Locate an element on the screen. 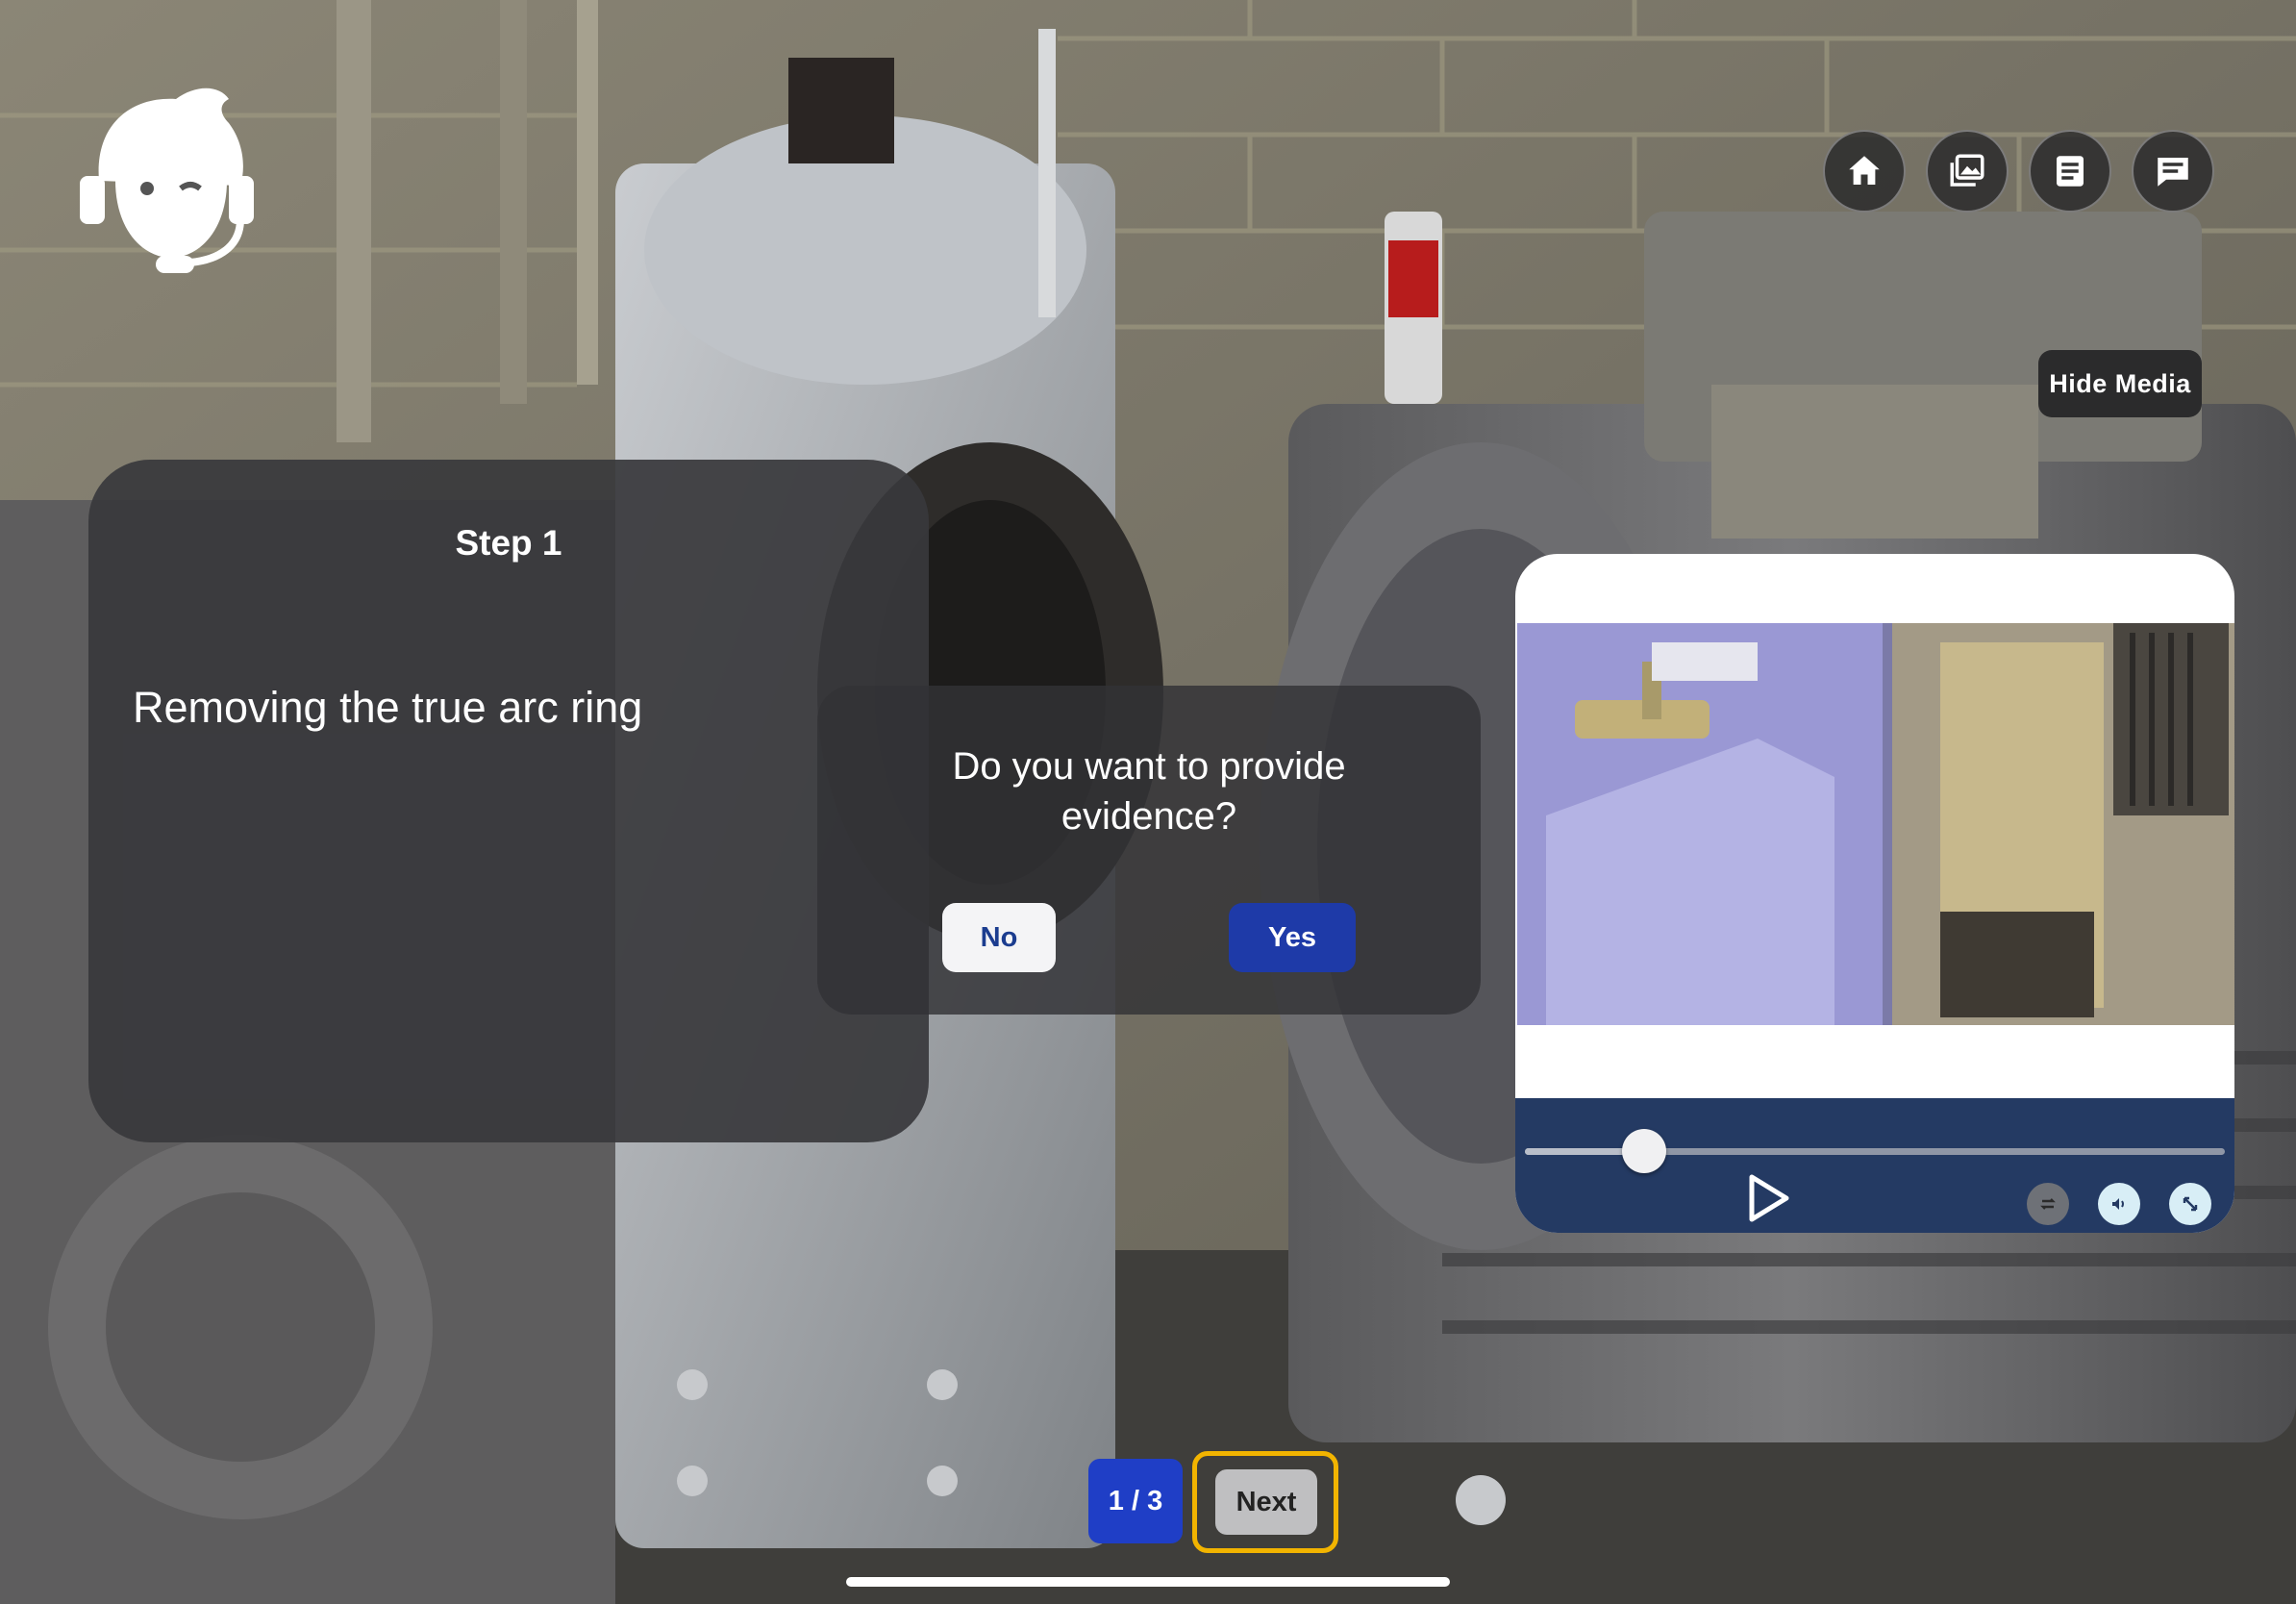 This screenshot has width=2296, height=1604. document-icon is located at coordinates (2070, 171).